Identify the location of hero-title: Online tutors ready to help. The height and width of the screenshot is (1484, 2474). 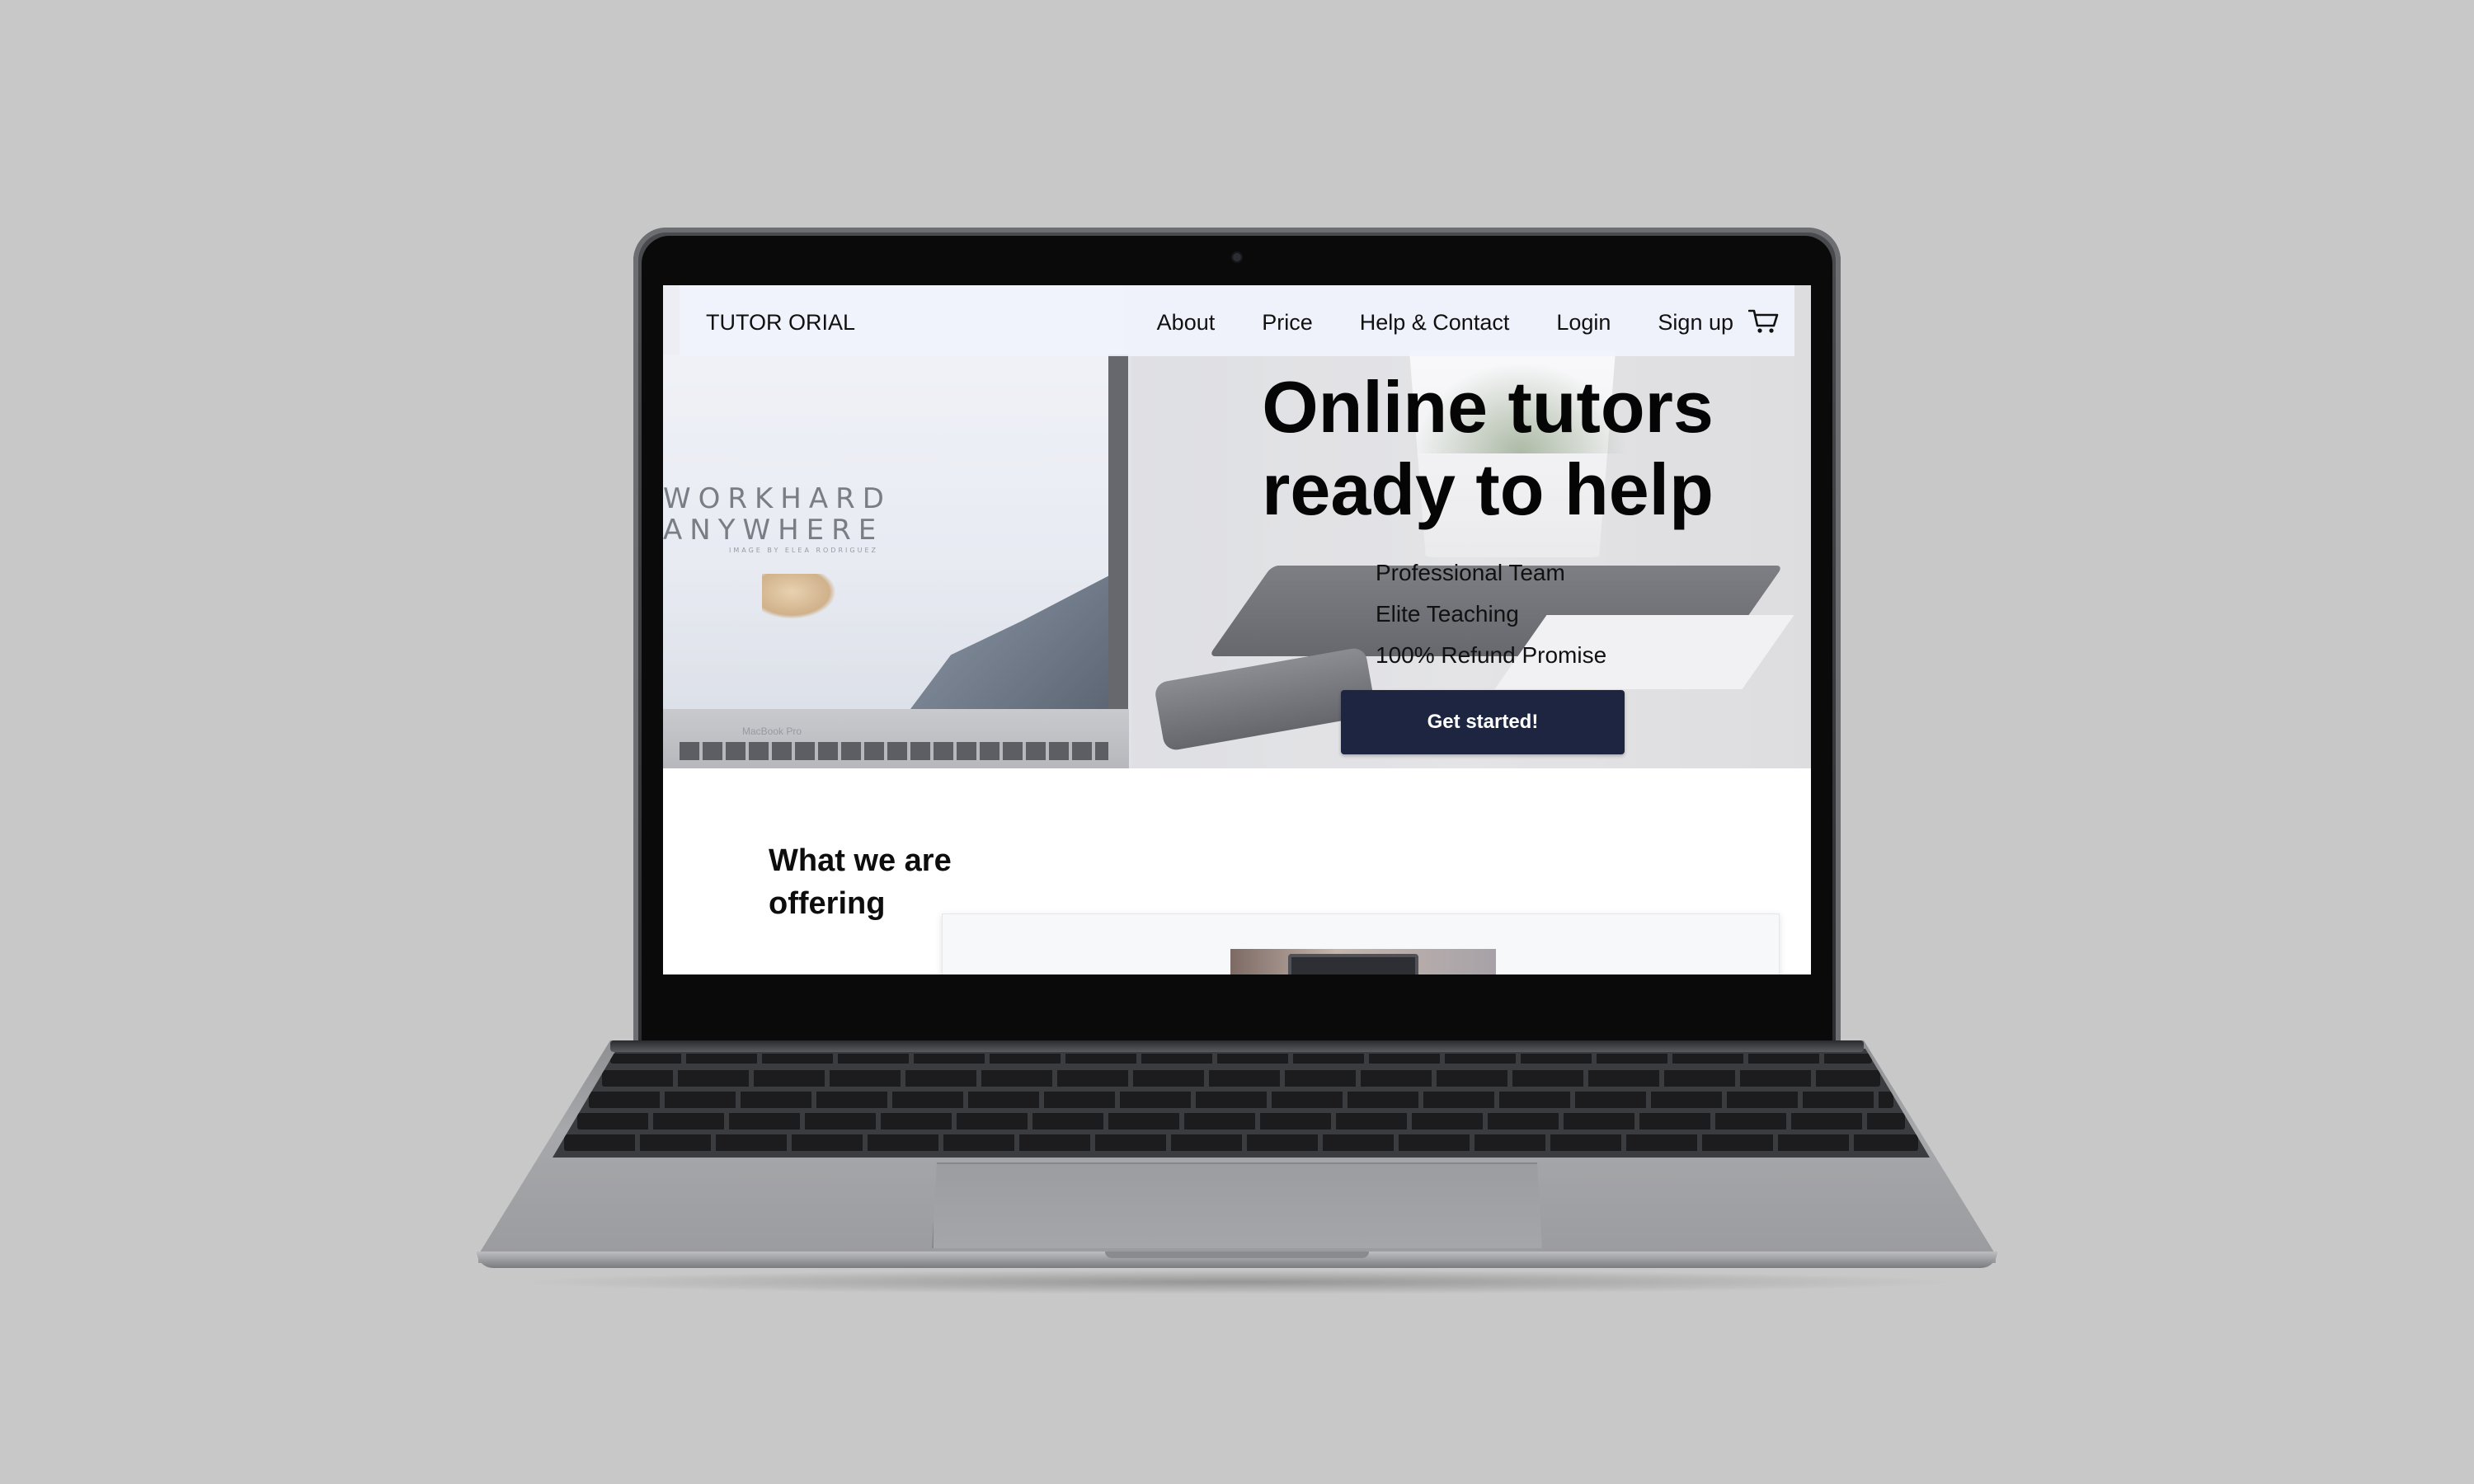
(1488, 449).